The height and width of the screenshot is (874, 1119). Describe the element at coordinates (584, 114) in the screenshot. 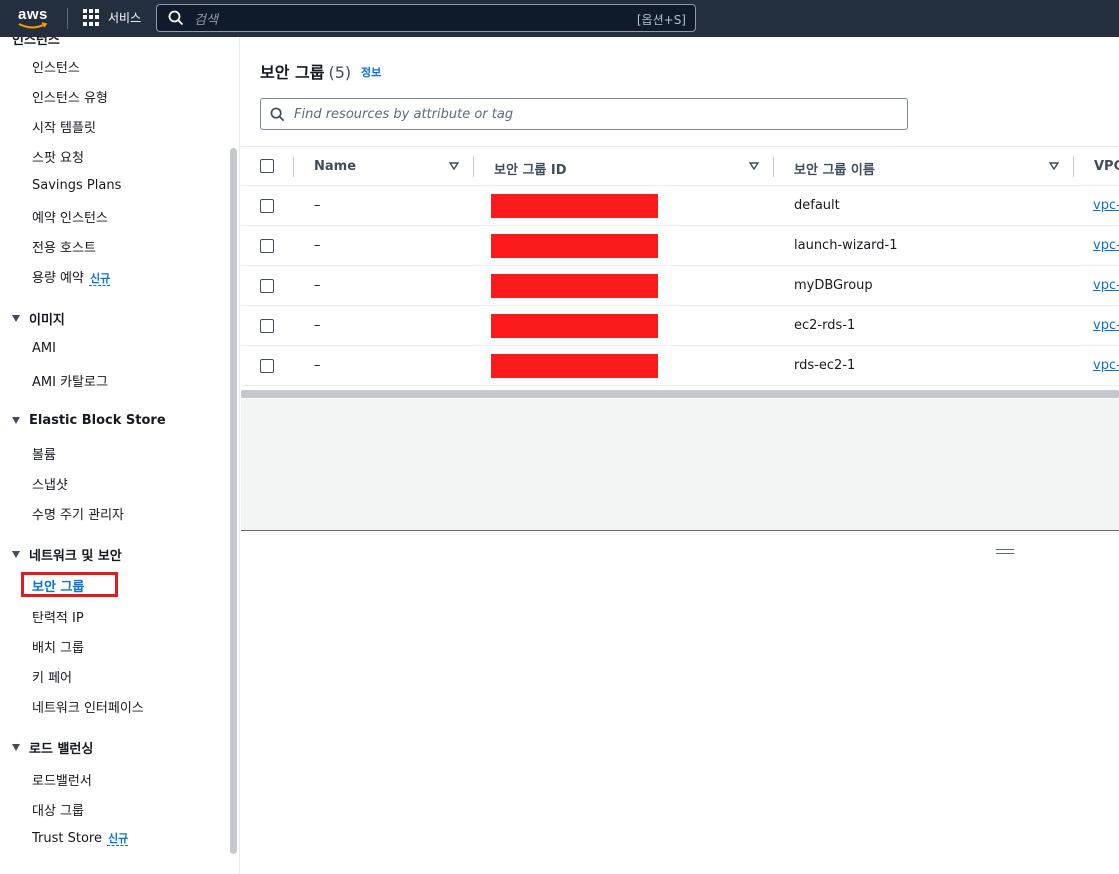

I see `resource-filter-input: Find resources by attribute or tag` at that location.